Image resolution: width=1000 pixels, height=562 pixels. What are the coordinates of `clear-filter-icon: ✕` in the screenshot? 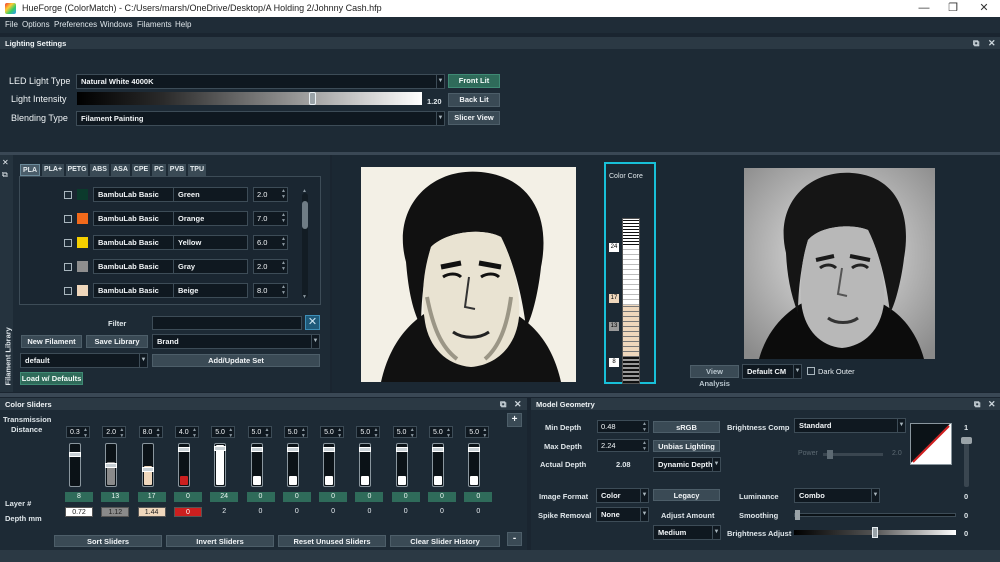 It's located at (312, 322).